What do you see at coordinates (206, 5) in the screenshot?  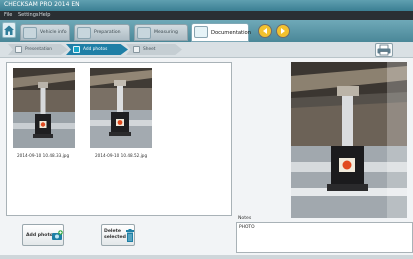 I see `title-bar: CHECKSAM PRO 2014 EN` at bounding box center [206, 5].